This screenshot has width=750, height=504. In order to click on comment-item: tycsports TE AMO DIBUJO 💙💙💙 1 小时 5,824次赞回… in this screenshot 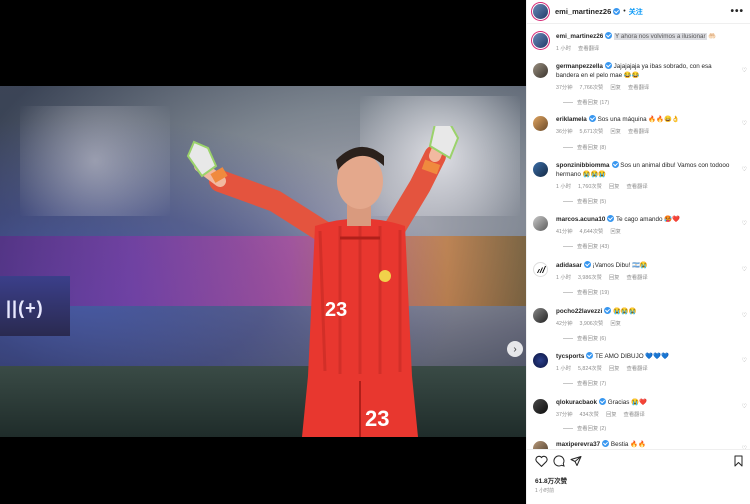, I will do `click(640, 362)`.